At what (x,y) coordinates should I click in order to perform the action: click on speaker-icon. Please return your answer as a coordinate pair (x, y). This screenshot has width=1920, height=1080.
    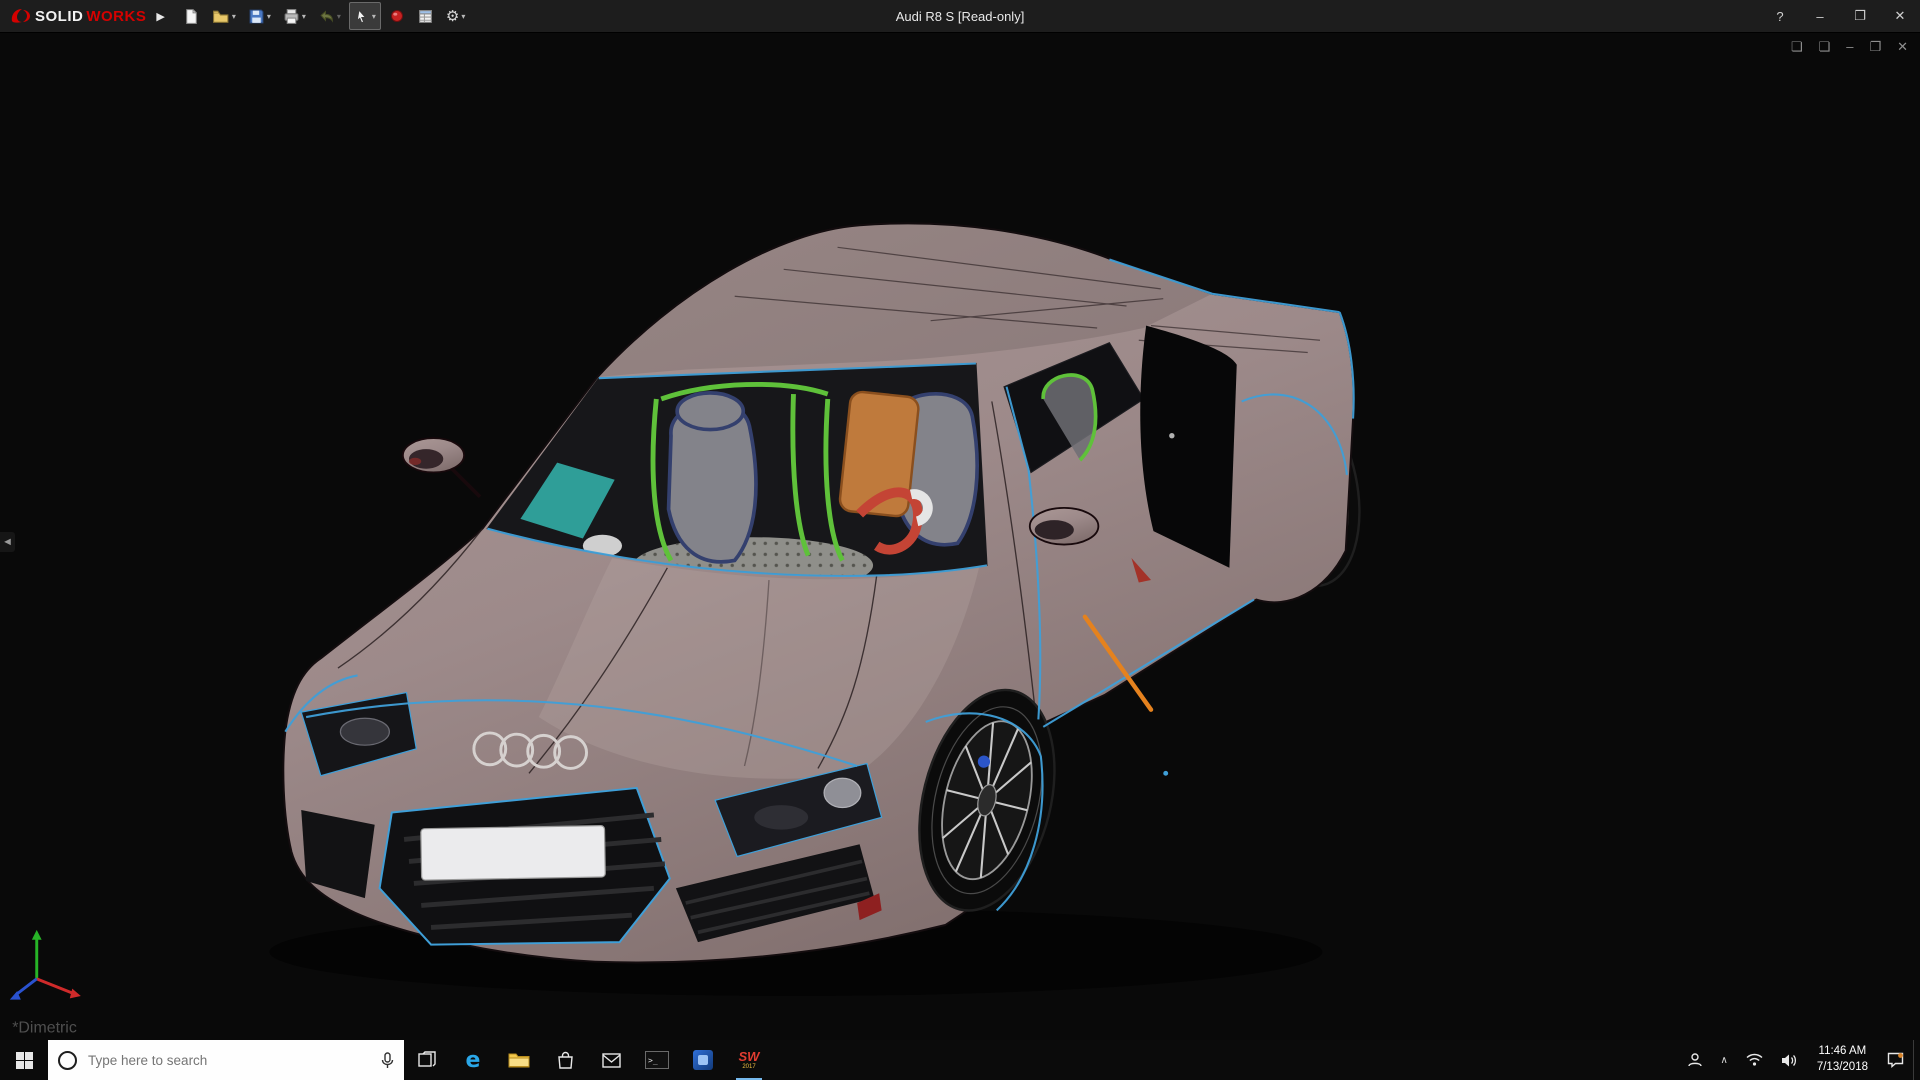
    Looking at the image, I should click on (1788, 1060).